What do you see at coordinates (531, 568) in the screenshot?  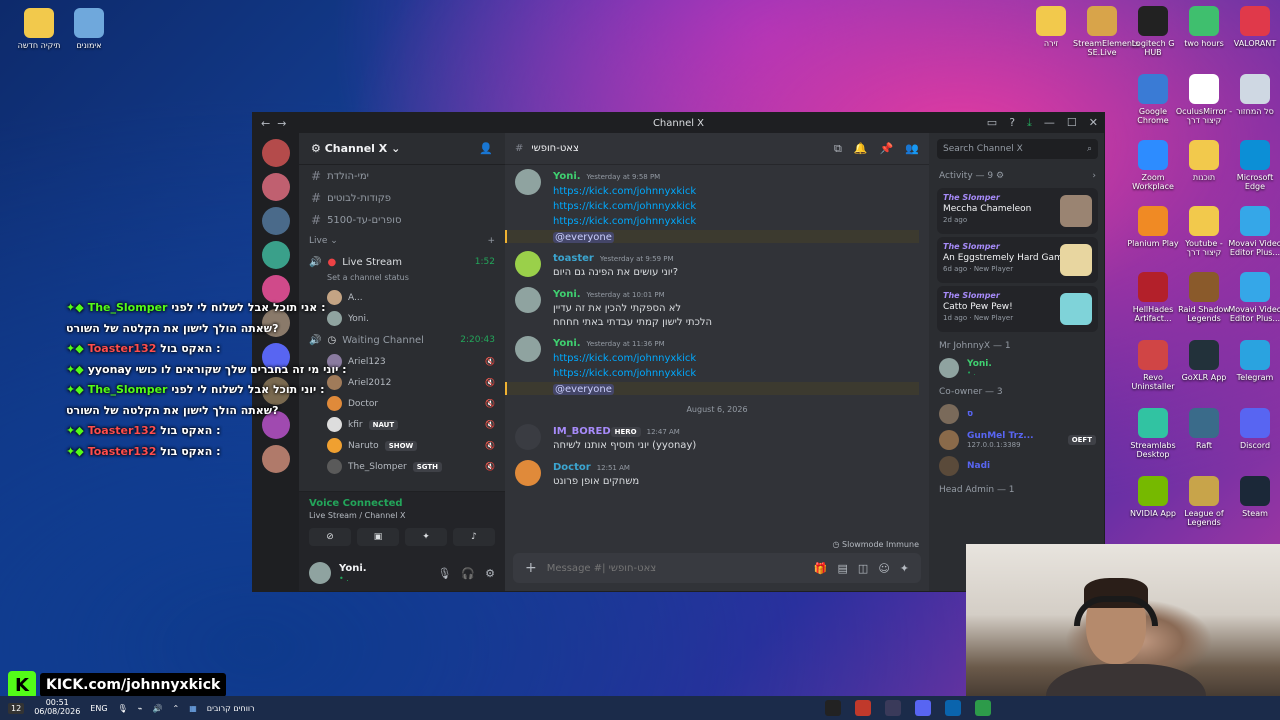 I see `attach-plus-icon: +` at bounding box center [531, 568].